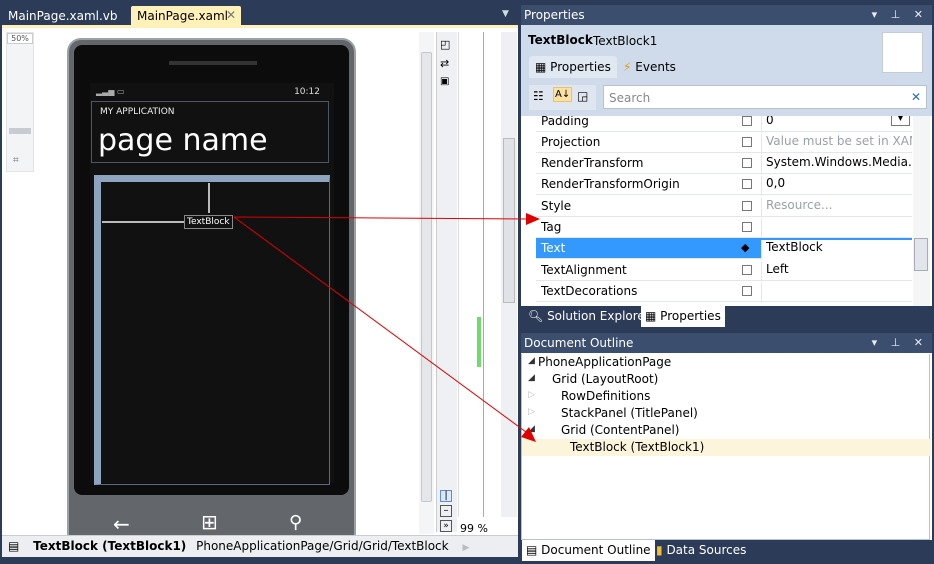 This screenshot has height=564, width=934. What do you see at coordinates (382, 326) in the screenshot?
I see `arrow-to-outline-item` at bounding box center [382, 326].